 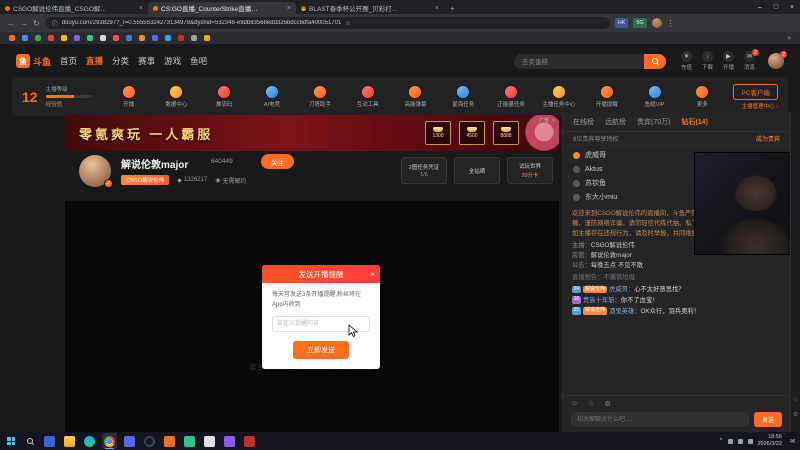 I want to click on toolbar-item-star-task: 星海任务, so click(x=463, y=96).